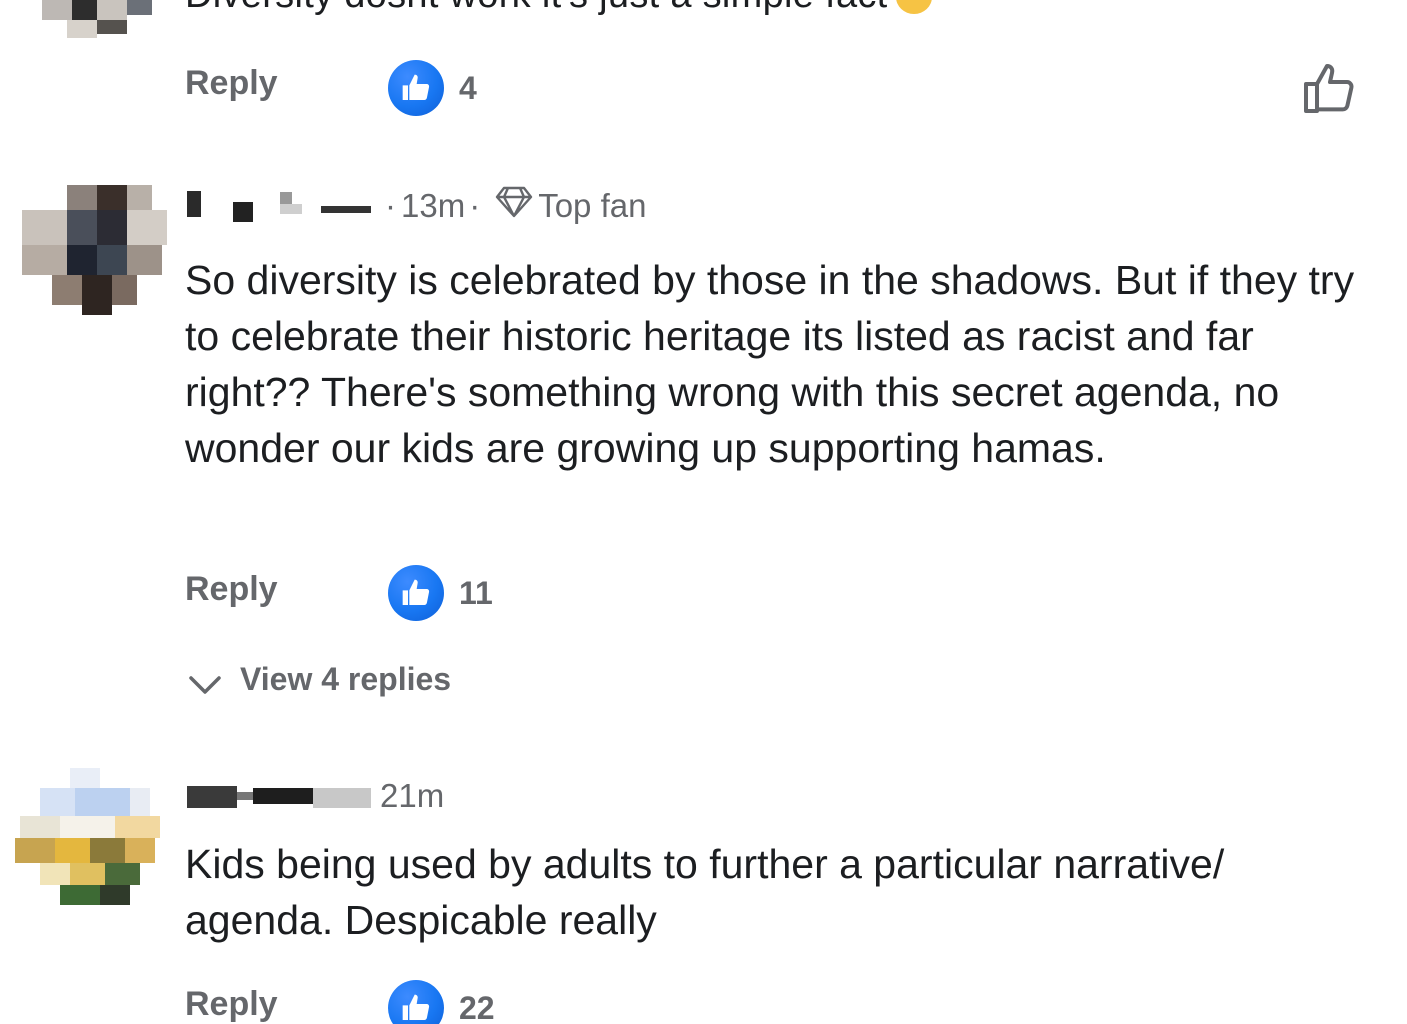 The width and height of the screenshot is (1407, 1024). I want to click on like-count: 4, so click(468, 87).